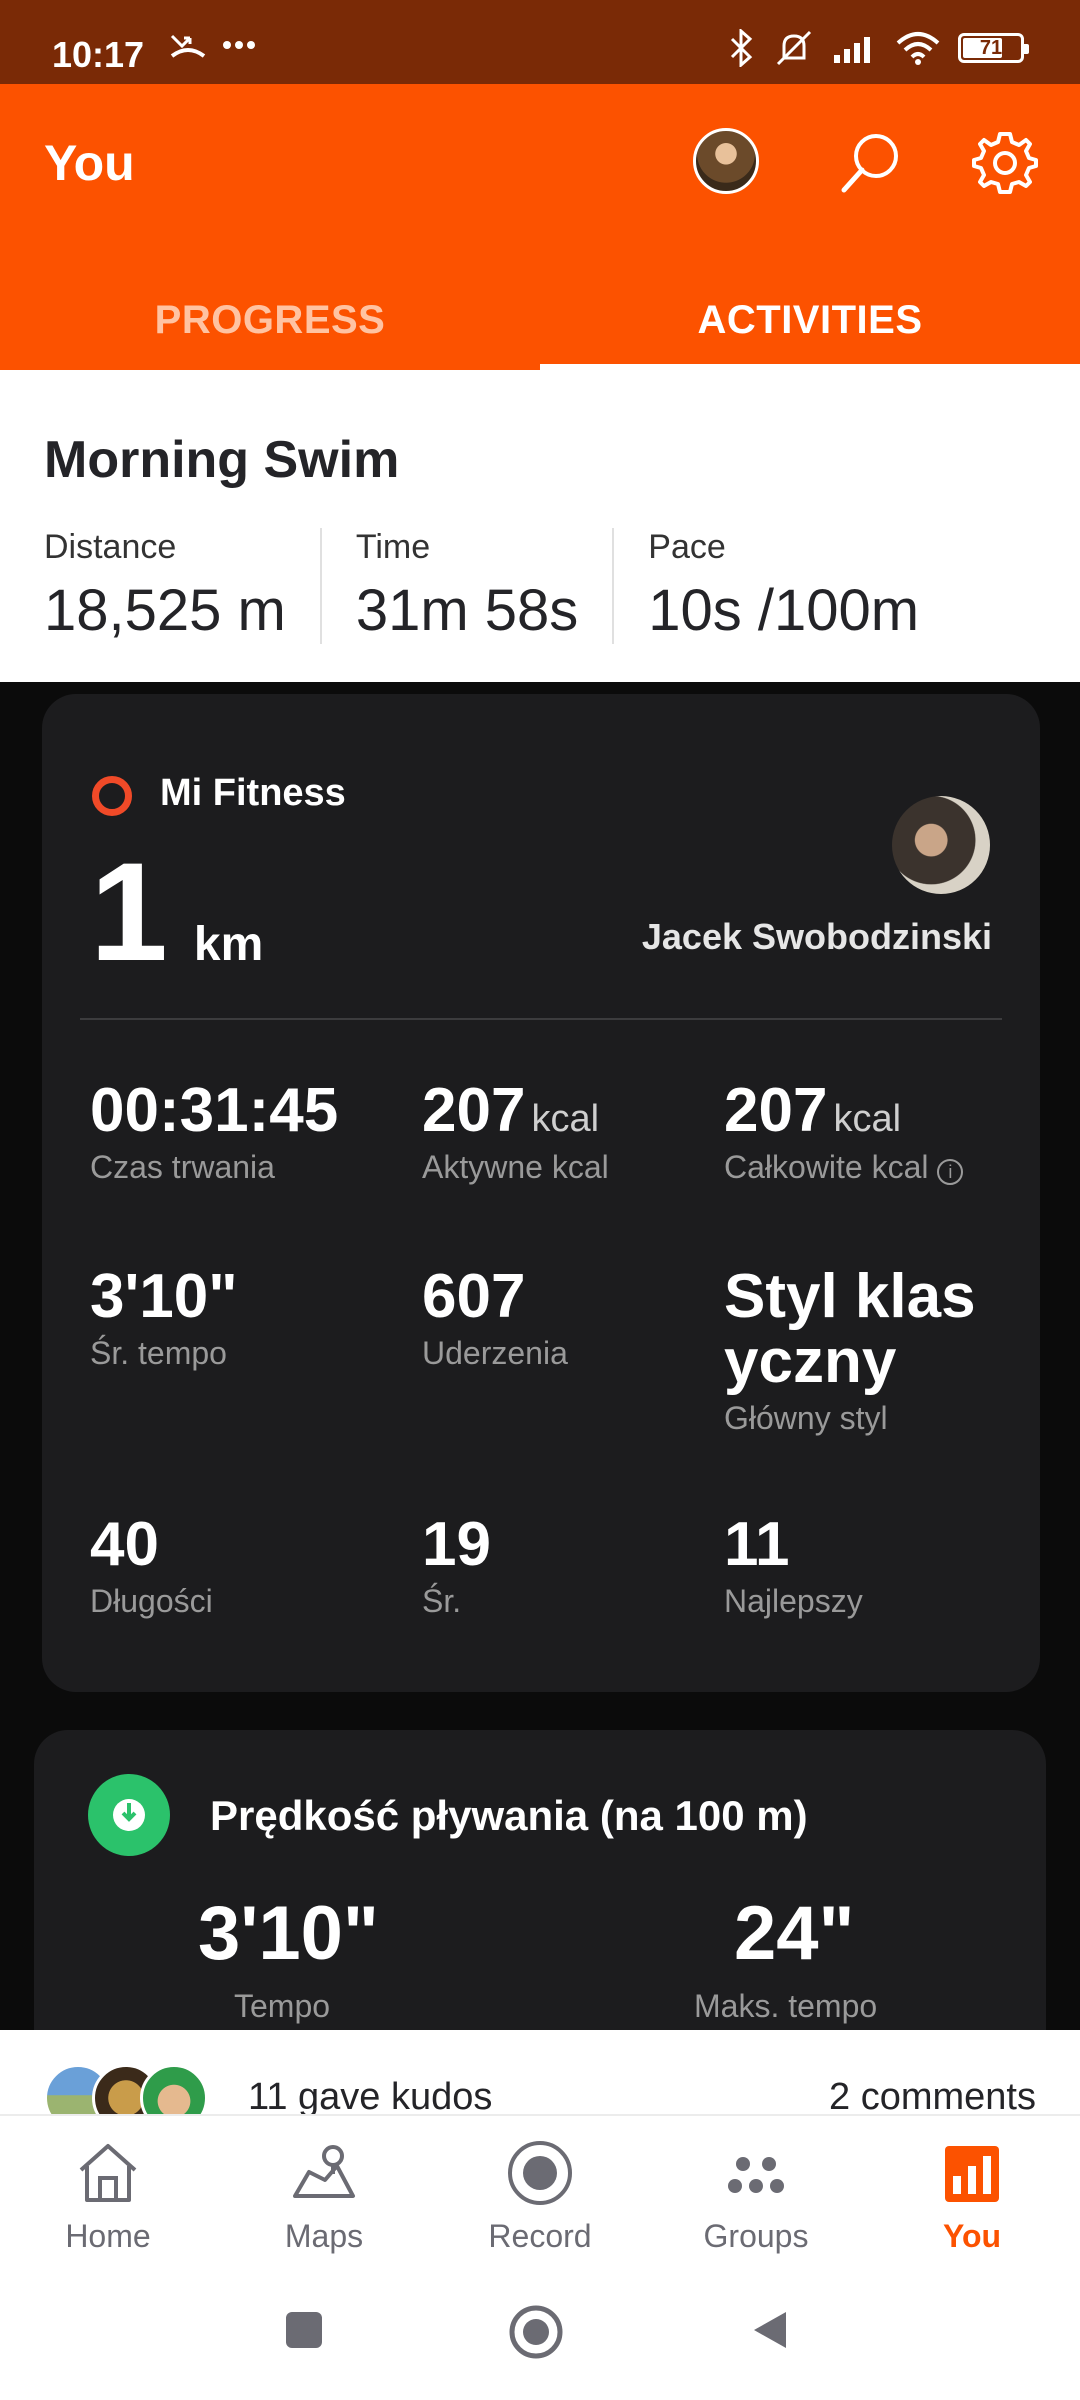 Image resolution: width=1080 pixels, height=2400 pixels. I want to click on mute-icon, so click(794, 48).